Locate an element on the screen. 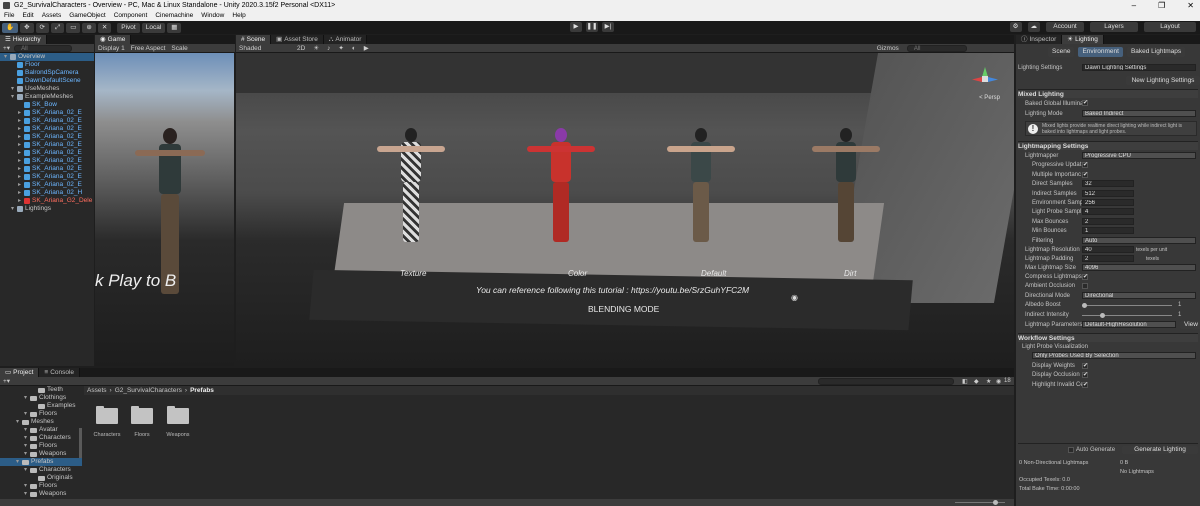 The width and height of the screenshot is (1200, 506). tab-lighting: ☀ Lighting is located at coordinates (1083, 39).